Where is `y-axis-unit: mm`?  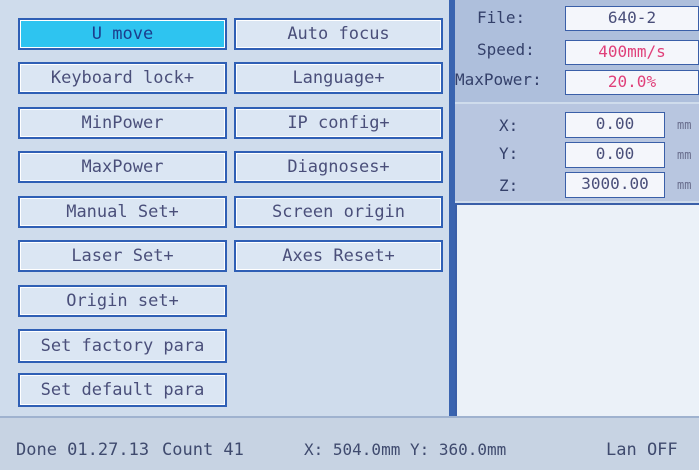
y-axis-unit: mm is located at coordinates (684, 155).